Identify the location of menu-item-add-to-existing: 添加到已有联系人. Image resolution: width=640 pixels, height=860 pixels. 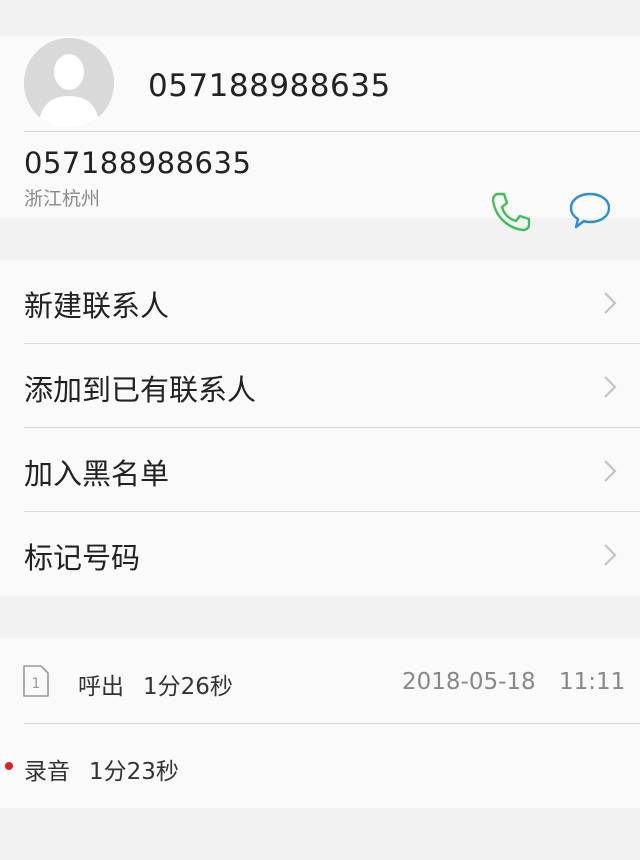
(320, 386).